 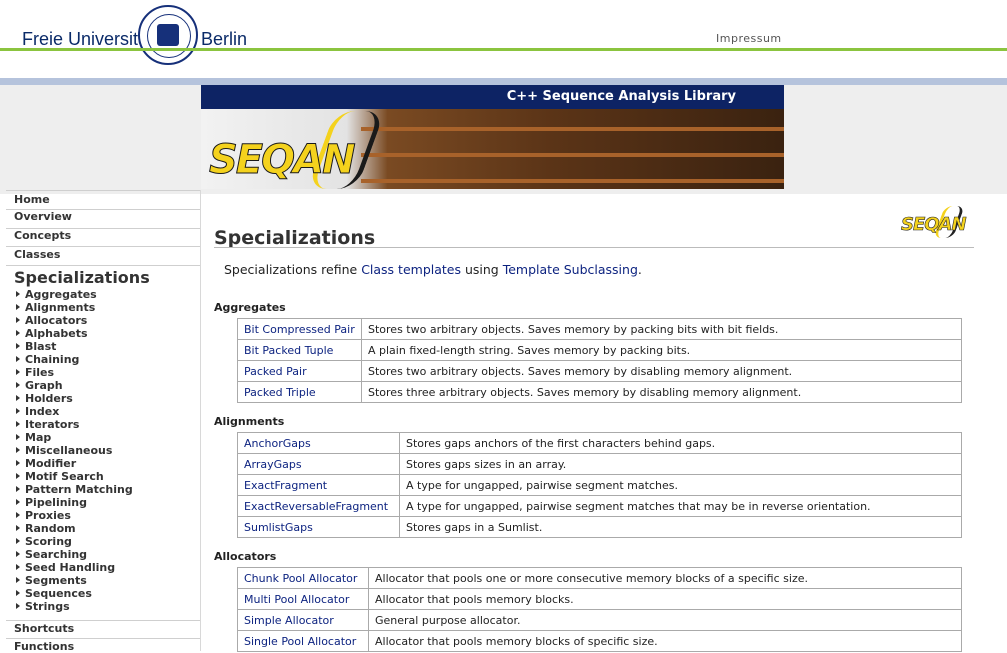 I want to click on spec-link: Packed Triple, so click(x=280, y=392).